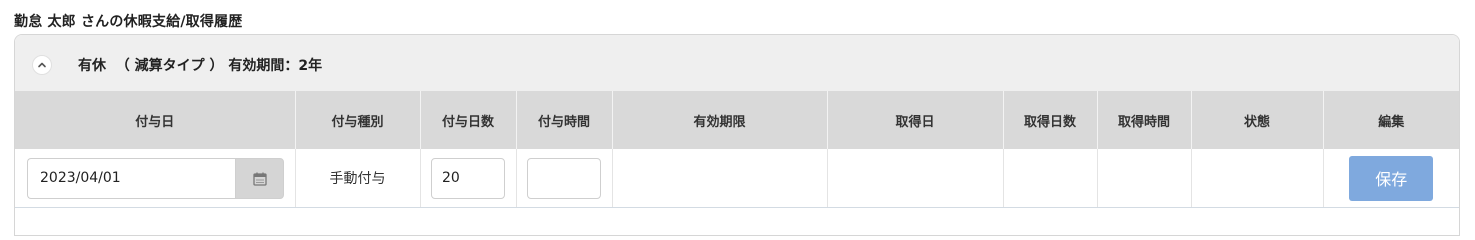  What do you see at coordinates (1144, 178) in the screenshot?
I see `acquired-hours-cell` at bounding box center [1144, 178].